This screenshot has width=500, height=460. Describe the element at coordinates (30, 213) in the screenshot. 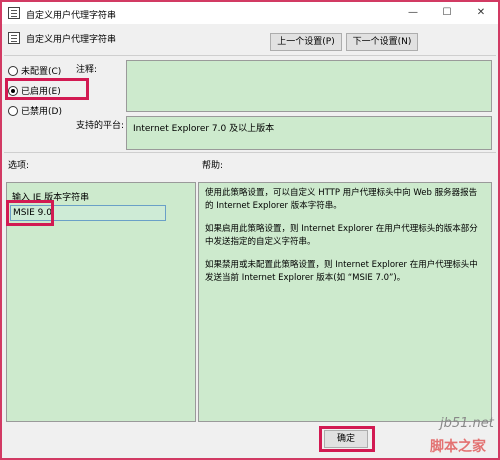

I see `input-highlight` at that location.